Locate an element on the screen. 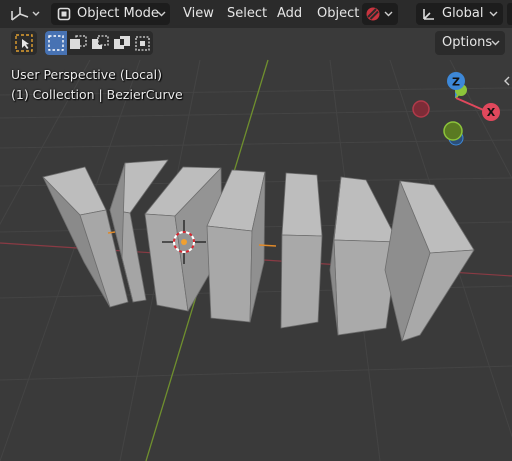  selection-mode-intersect-button is located at coordinates (143, 43).